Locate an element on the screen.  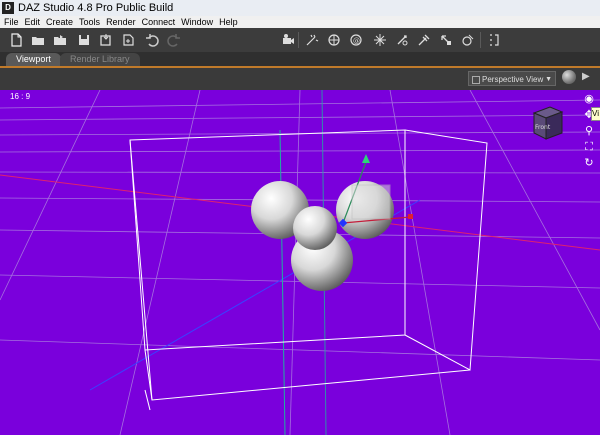
spot-render-icon is located at coordinates (334, 40).